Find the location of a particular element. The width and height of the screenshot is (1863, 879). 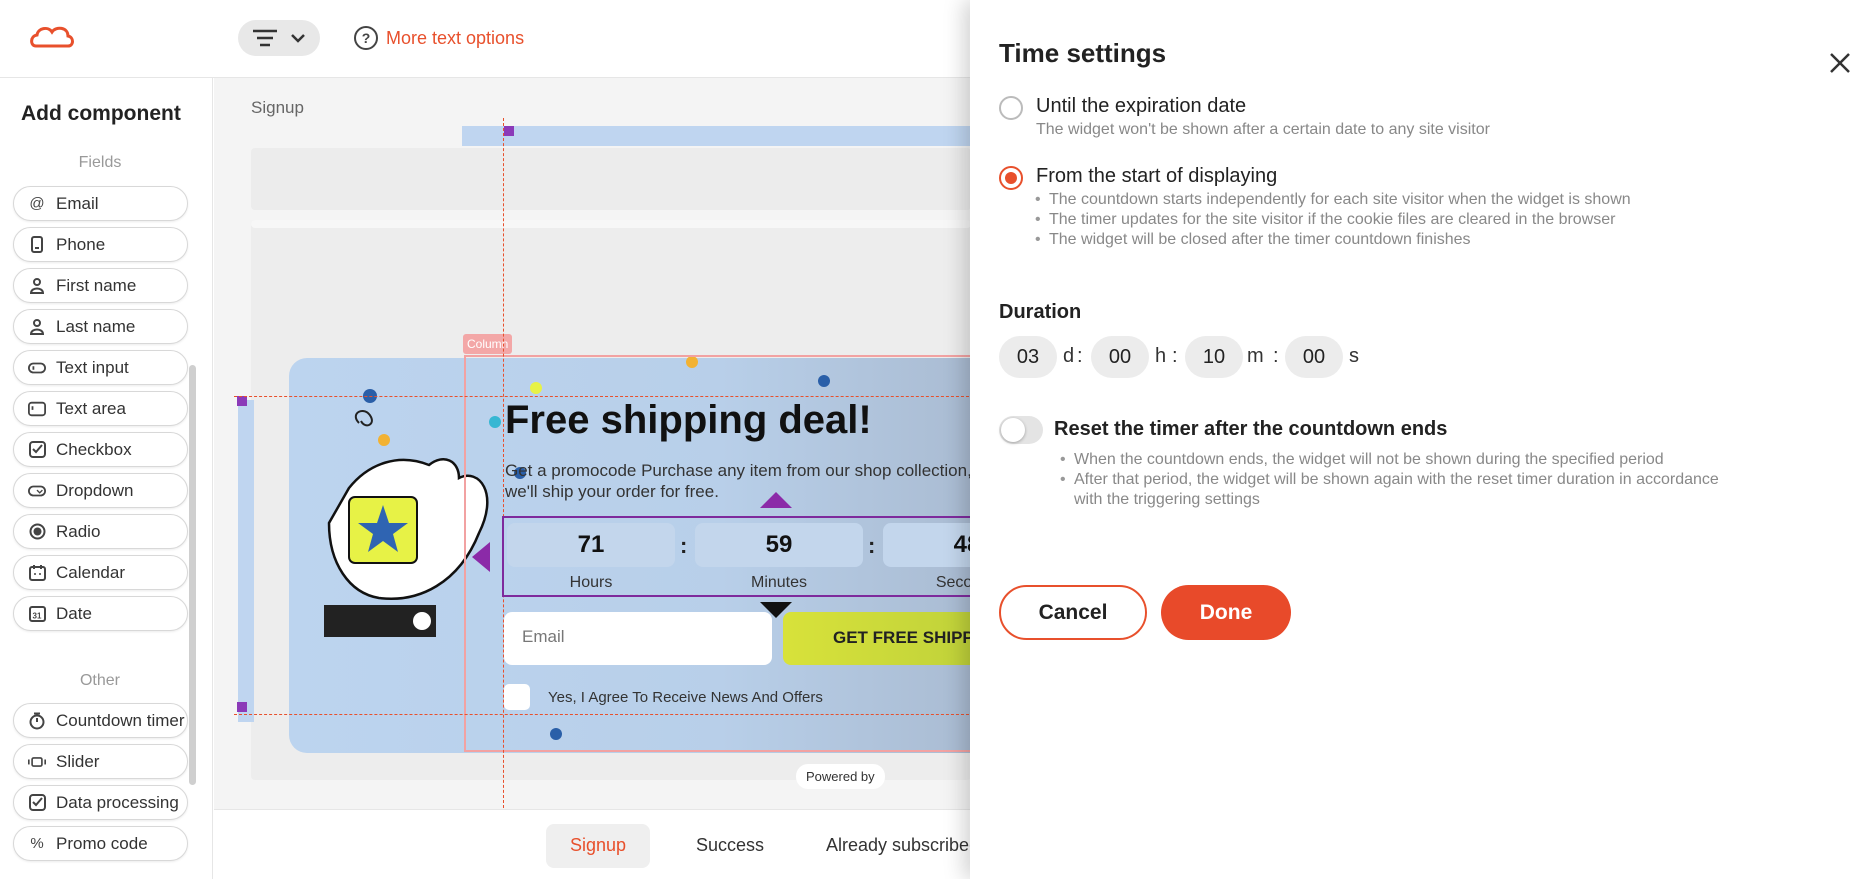

duration-hours-input: 00 is located at coordinates (1120, 357).